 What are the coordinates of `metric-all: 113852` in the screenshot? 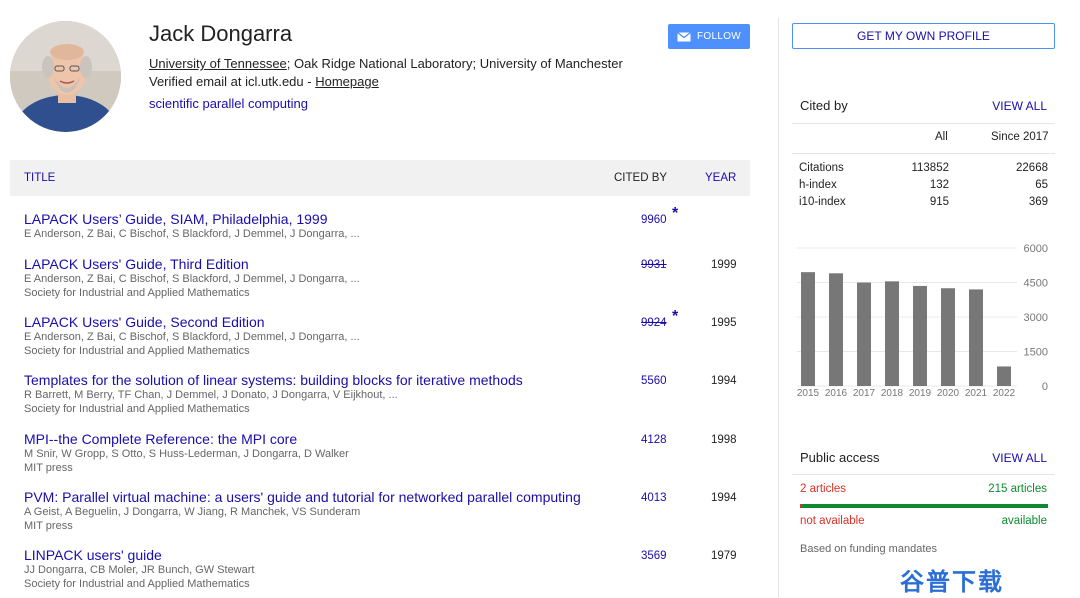 It's located at (930, 168).